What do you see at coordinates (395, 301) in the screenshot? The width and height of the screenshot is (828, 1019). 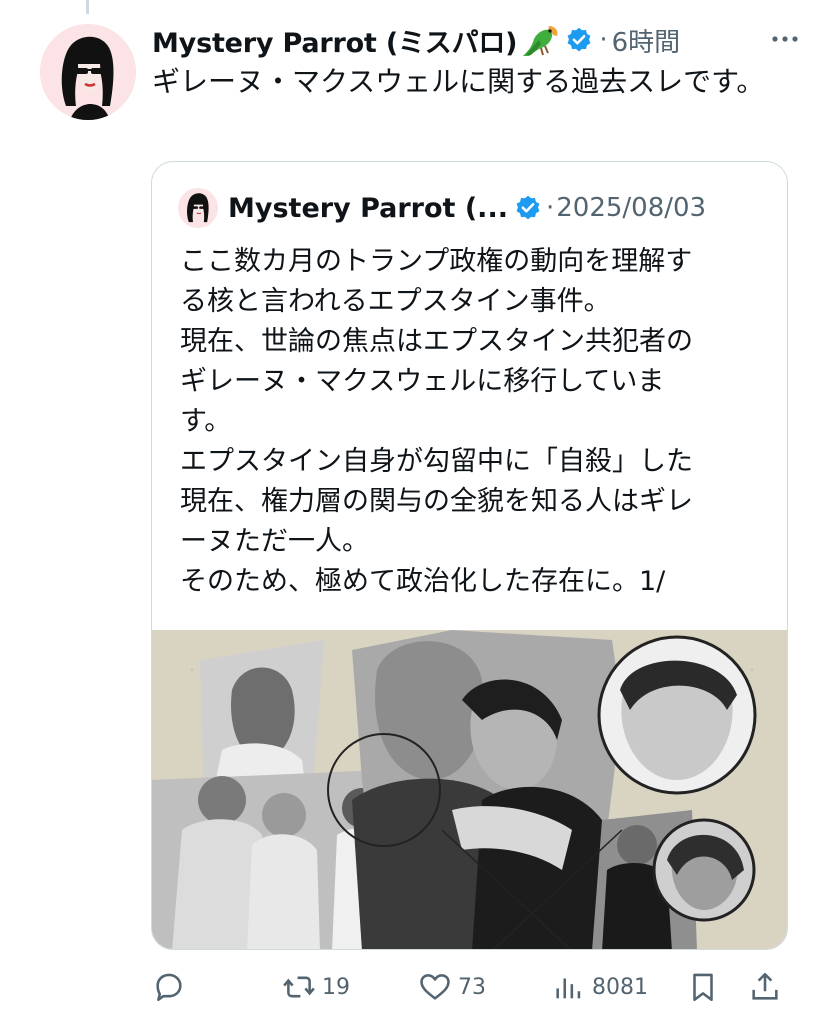 I see `quoted-text-line: る核と言われるエプスタイン事件。` at bounding box center [395, 301].